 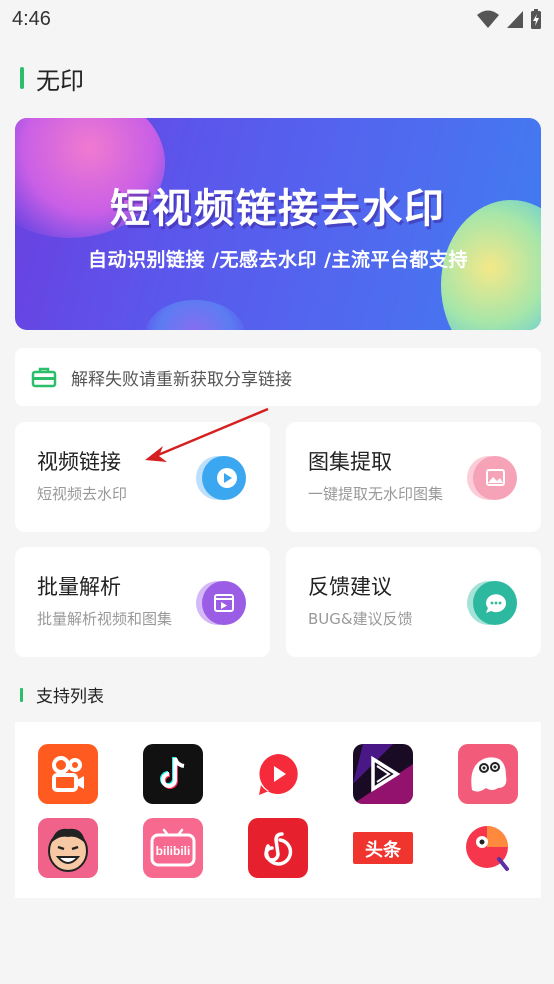 What do you see at coordinates (492, 603) in the screenshot?
I see `chat-icon` at bounding box center [492, 603].